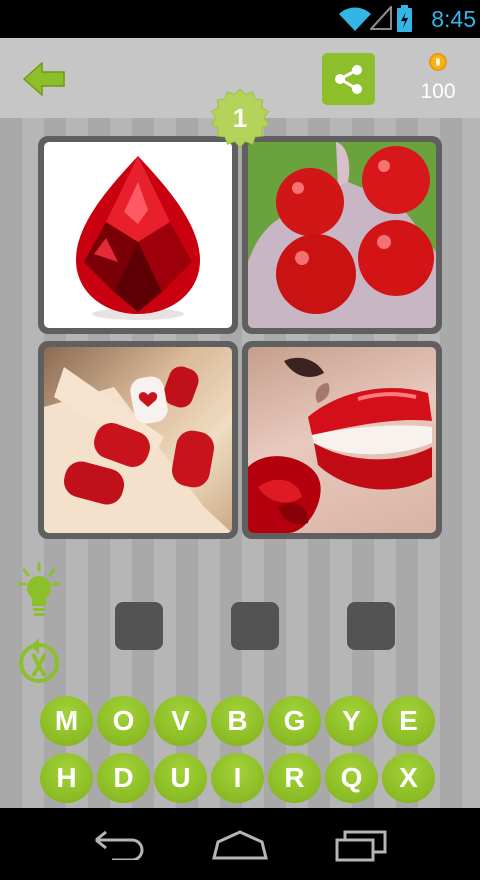 This screenshot has width=480, height=880. I want to click on letter-key-q: Q, so click(351, 778).